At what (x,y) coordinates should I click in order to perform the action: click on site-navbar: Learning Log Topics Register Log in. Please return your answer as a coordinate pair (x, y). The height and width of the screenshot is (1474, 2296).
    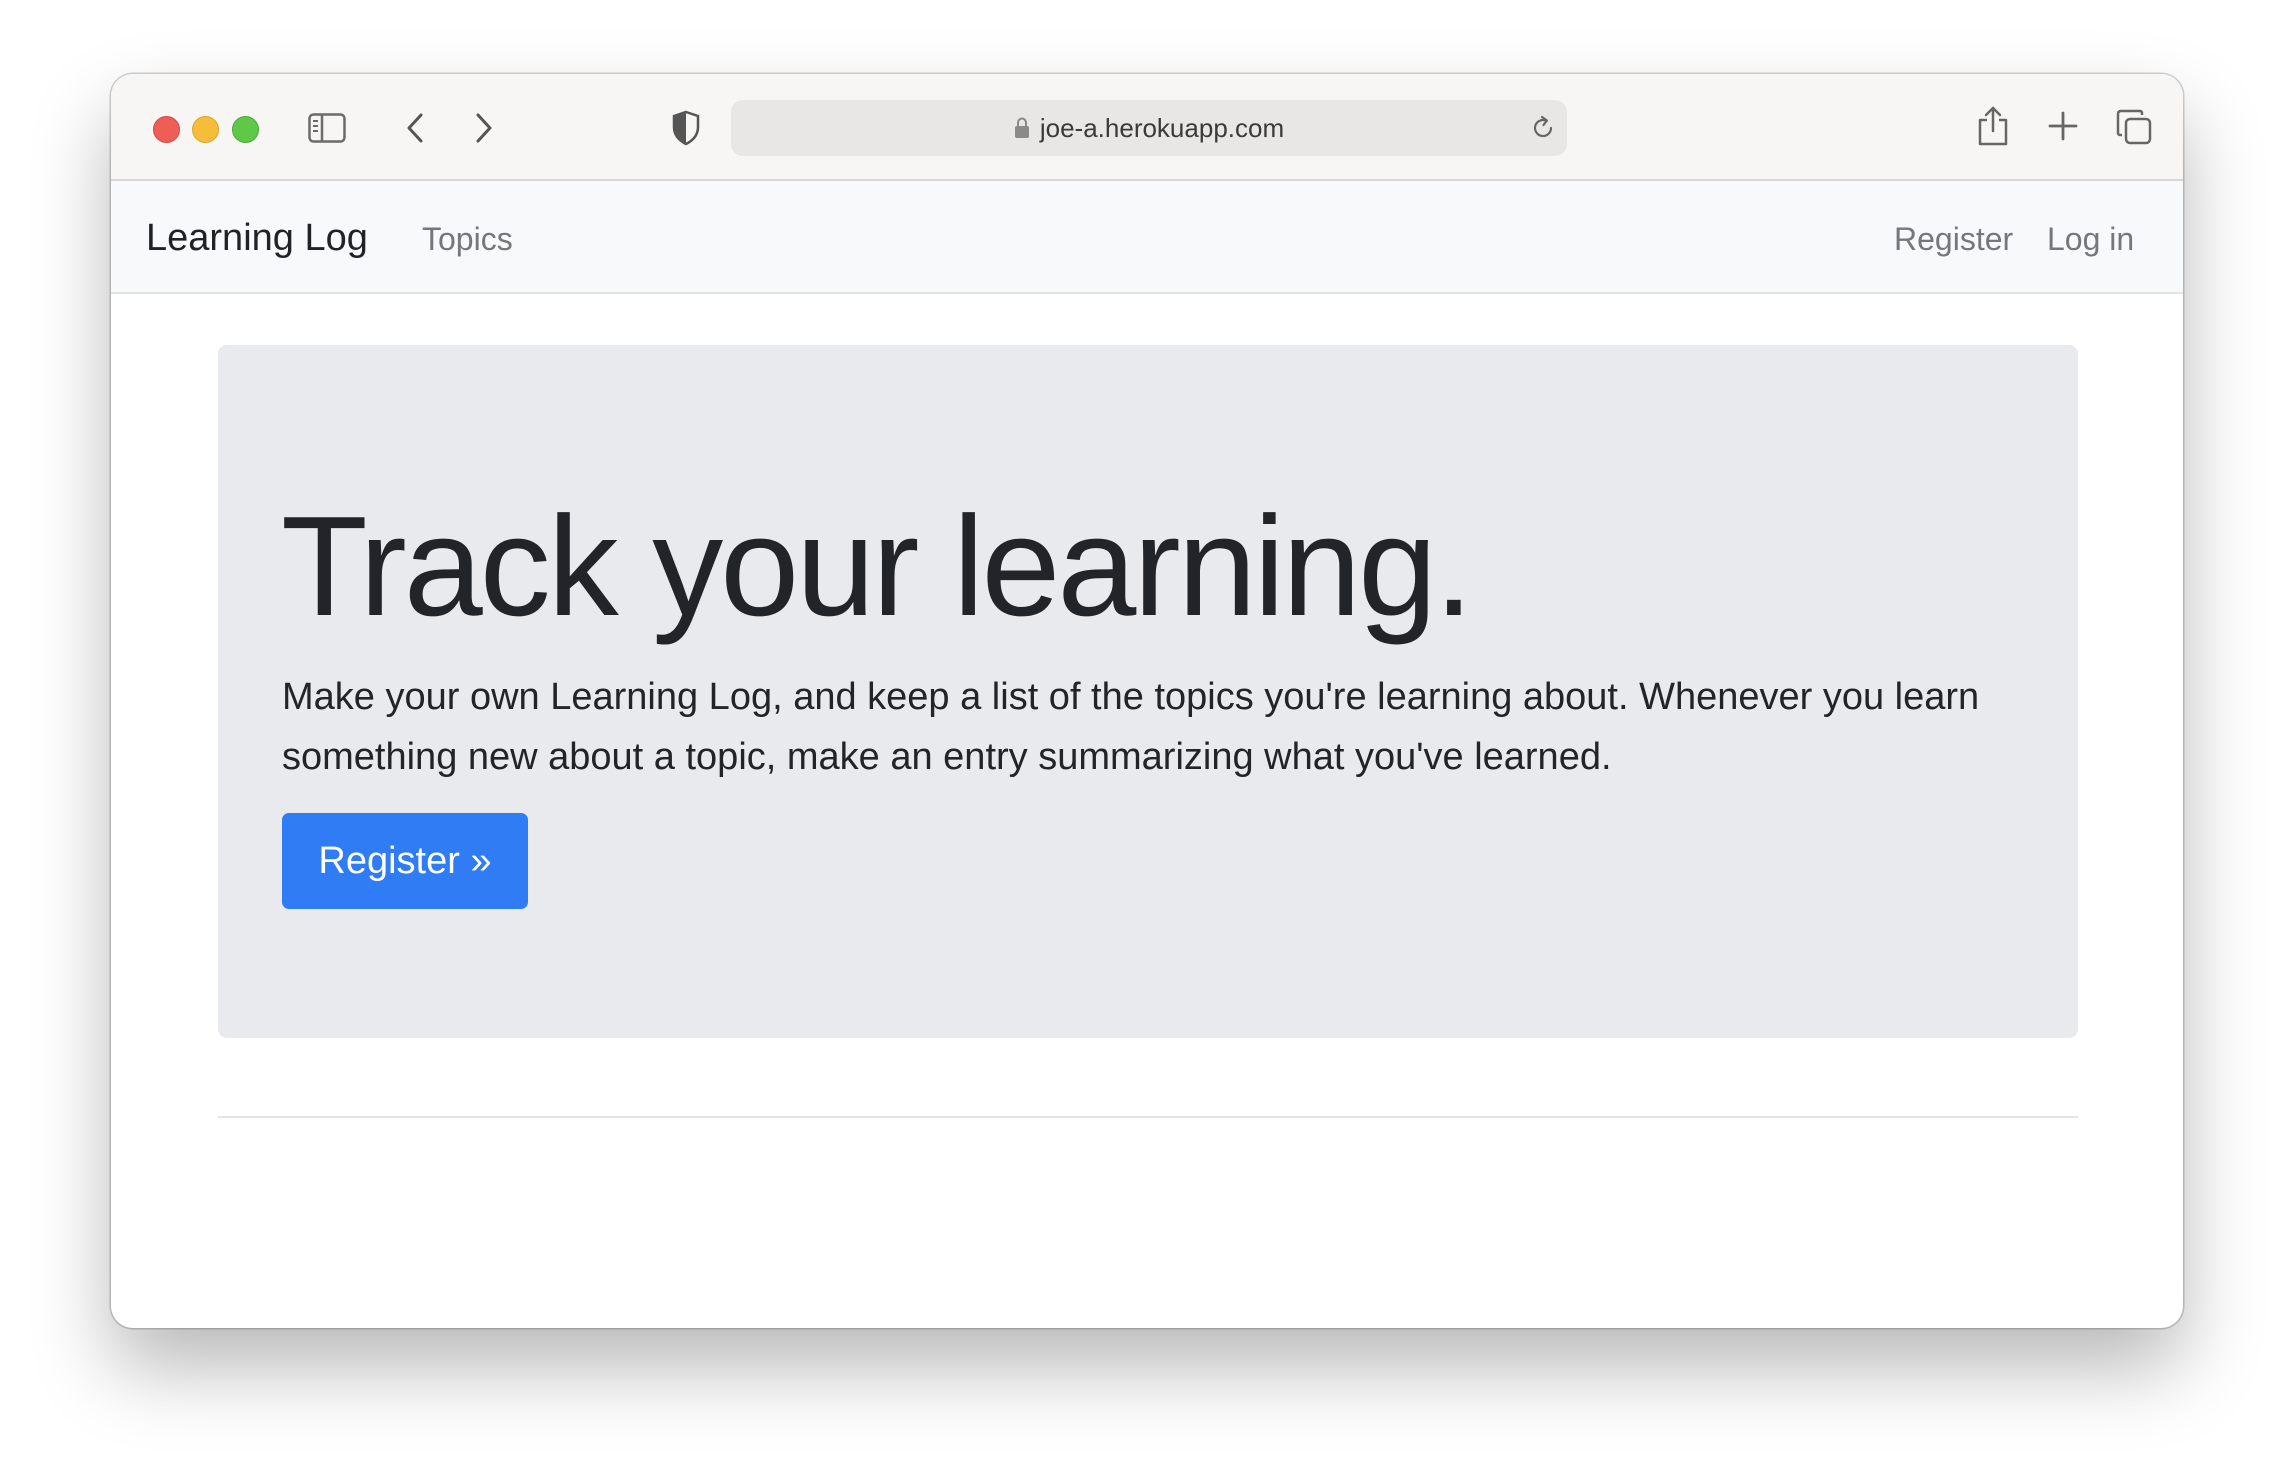
    Looking at the image, I should click on (1147, 237).